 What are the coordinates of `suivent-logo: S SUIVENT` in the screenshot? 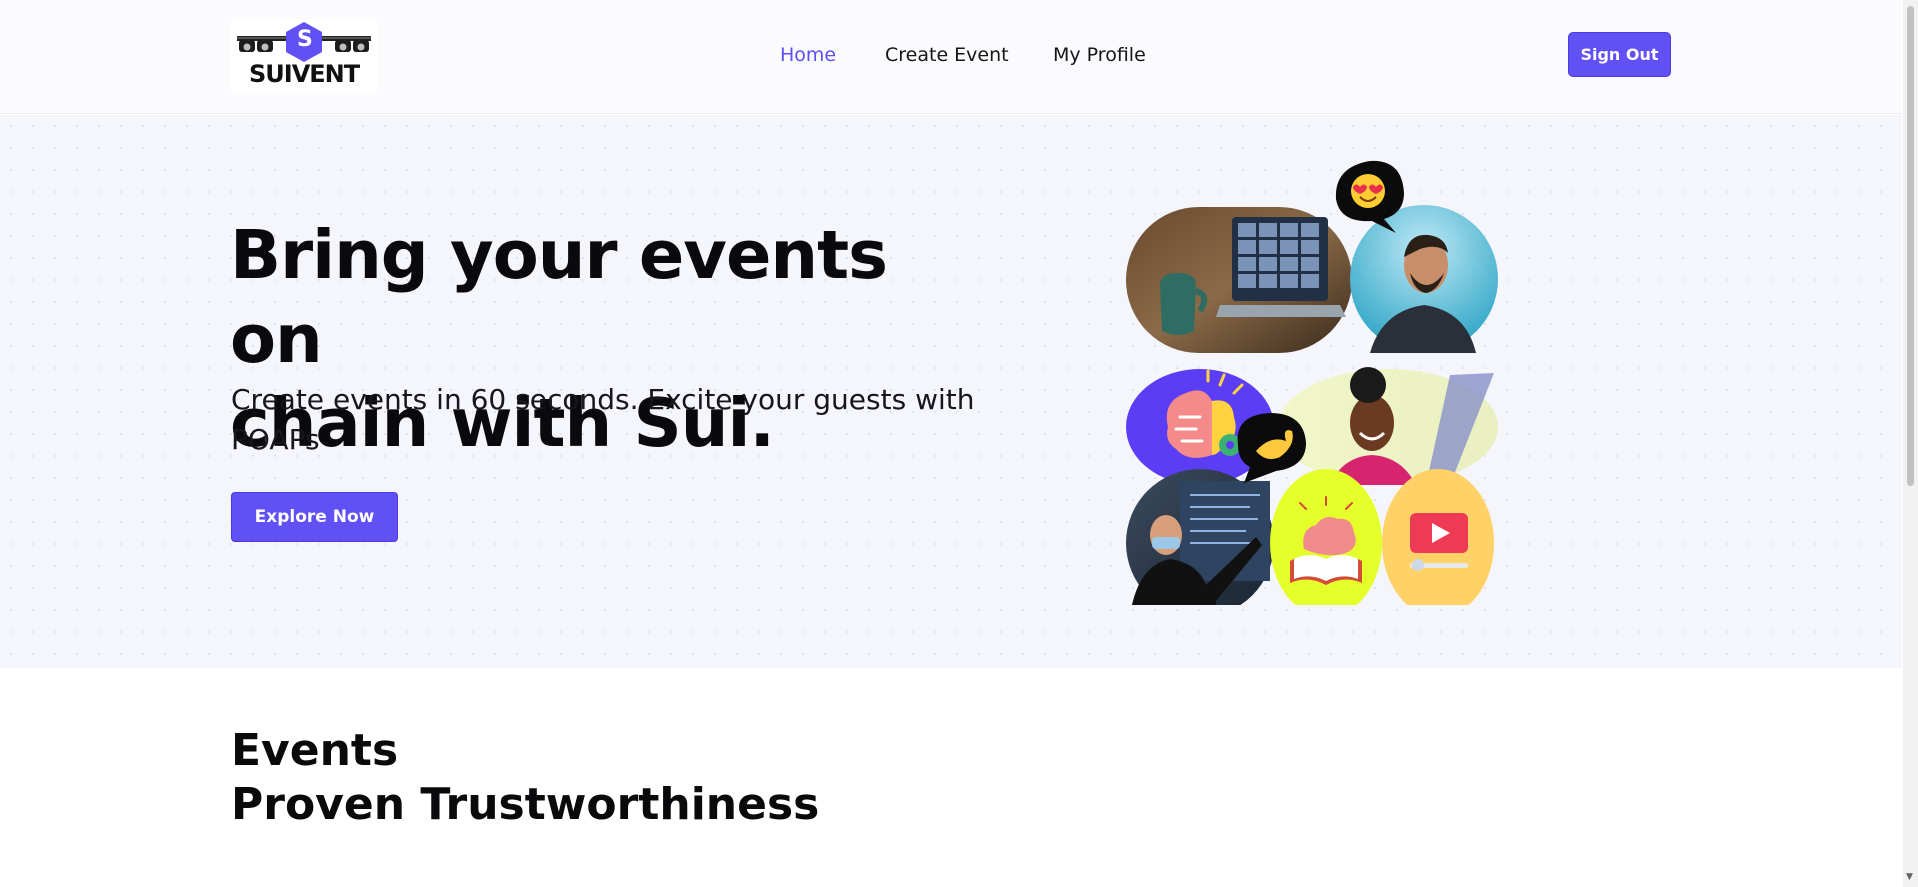 It's located at (304, 56).